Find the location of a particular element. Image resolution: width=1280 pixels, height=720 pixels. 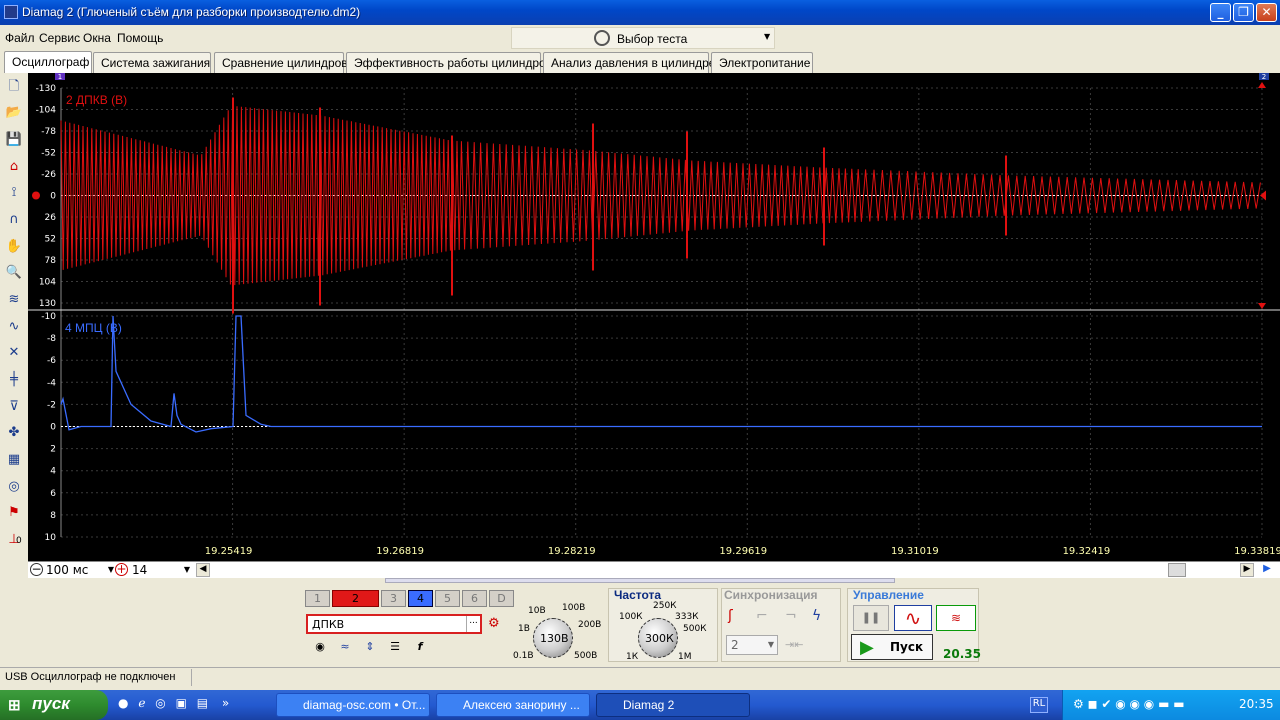

x-tick: 19.32419 is located at coordinates (1087, 551).